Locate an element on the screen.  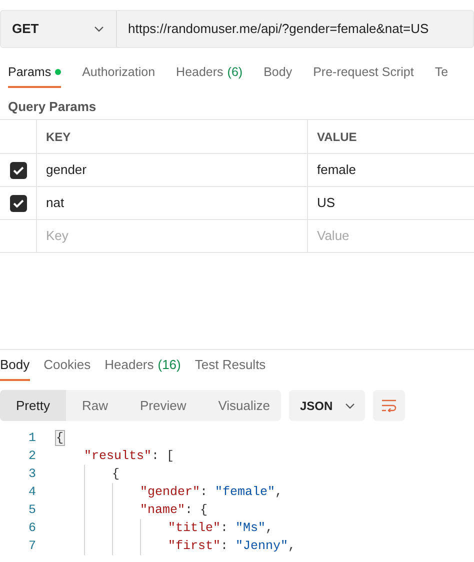
line-number: 3 is located at coordinates (32, 474).